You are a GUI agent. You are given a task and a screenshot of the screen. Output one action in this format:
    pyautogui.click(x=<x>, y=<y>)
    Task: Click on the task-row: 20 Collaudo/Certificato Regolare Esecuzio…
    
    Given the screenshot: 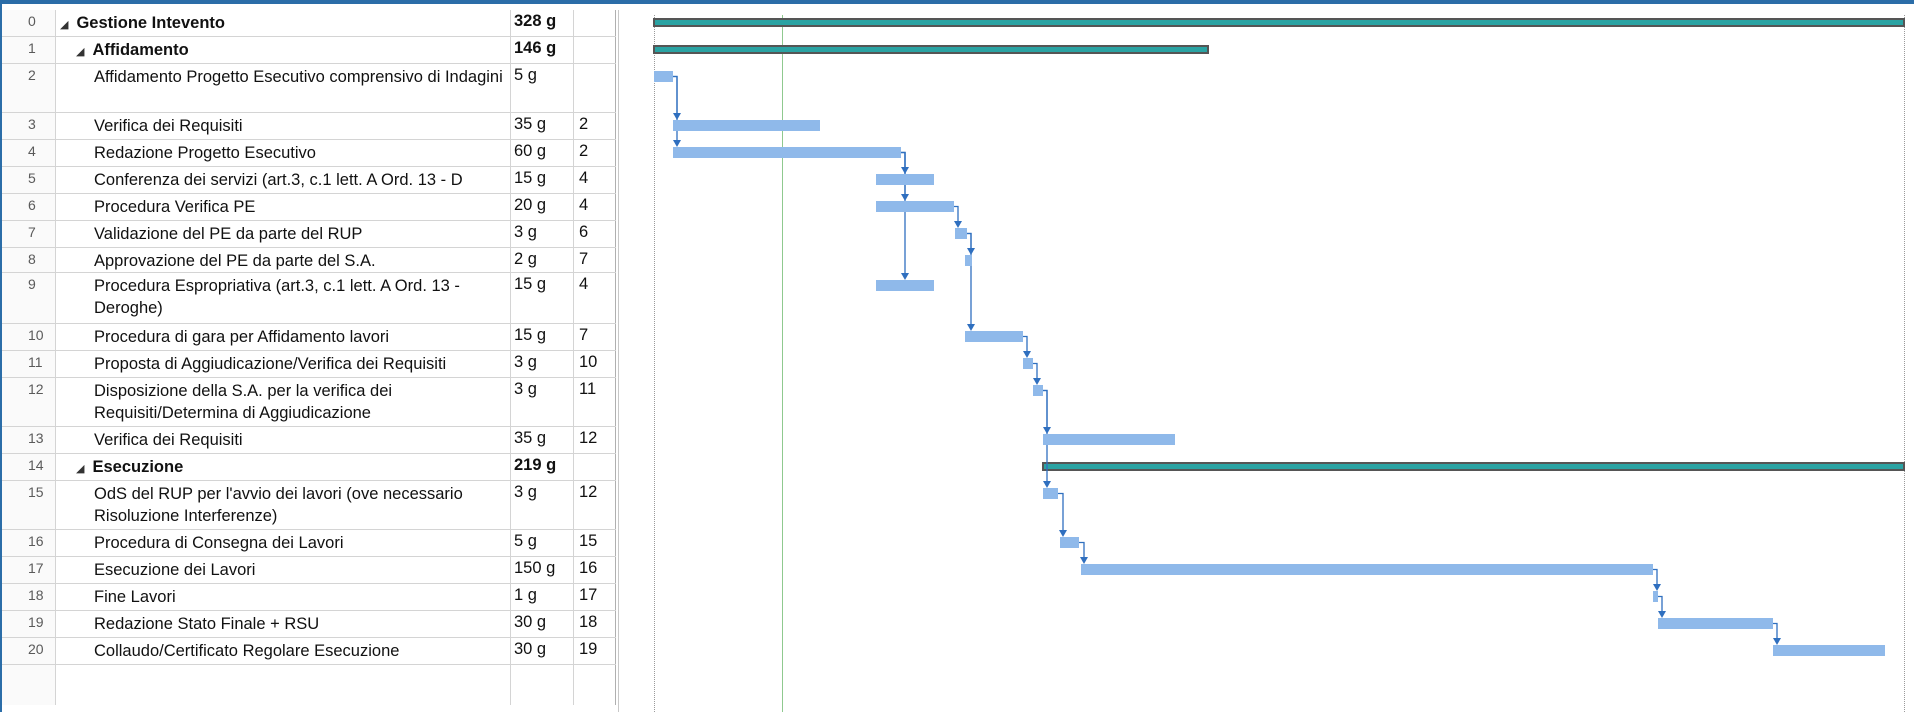 What is the action you would take?
    pyautogui.click(x=309, y=651)
    